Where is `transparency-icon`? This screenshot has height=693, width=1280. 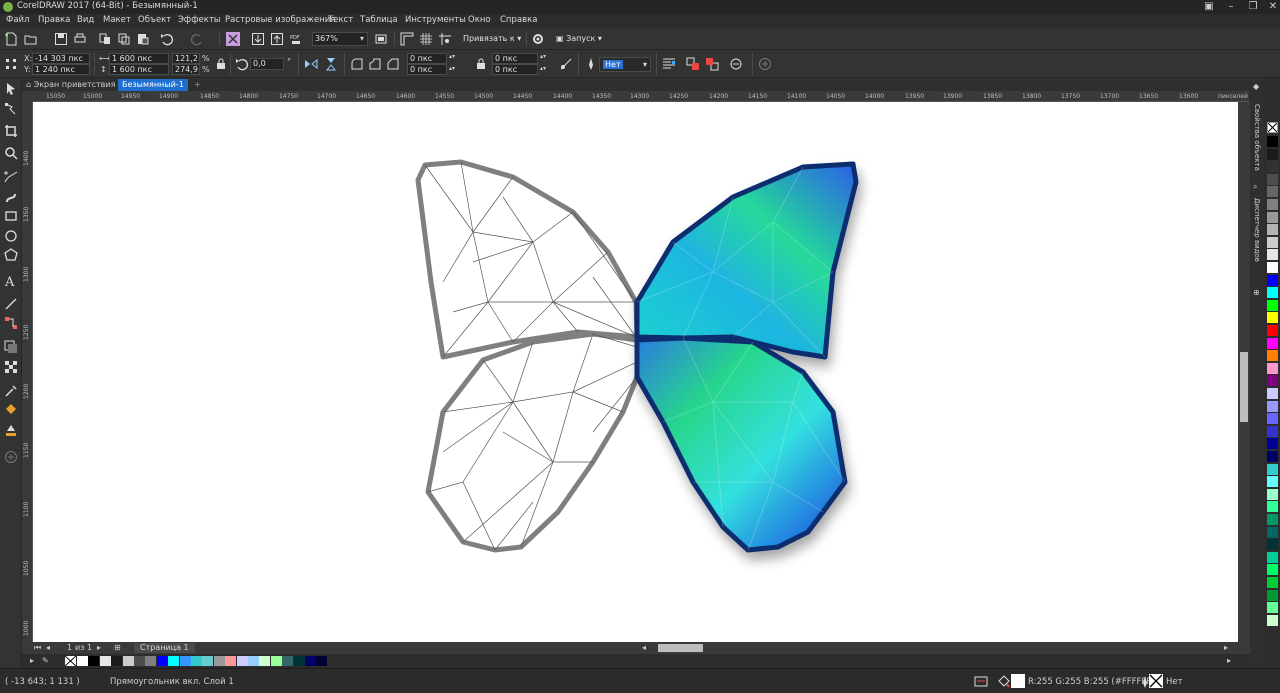
transparency-icon is located at coordinates (11, 367).